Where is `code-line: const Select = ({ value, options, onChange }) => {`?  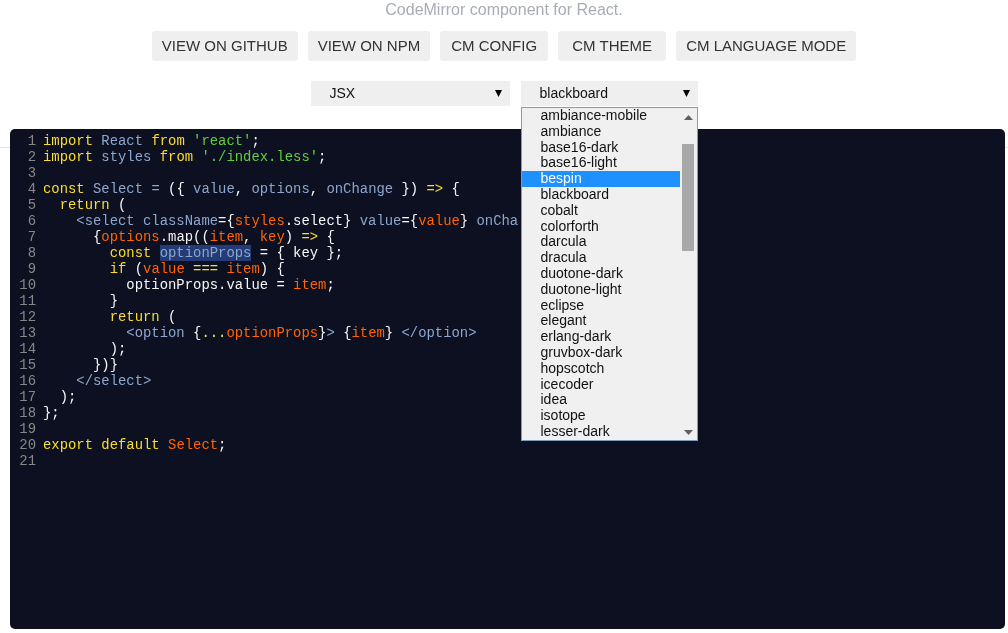
code-line: const Select = ({ value, options, onChange }) => { is located at coordinates (251, 189).